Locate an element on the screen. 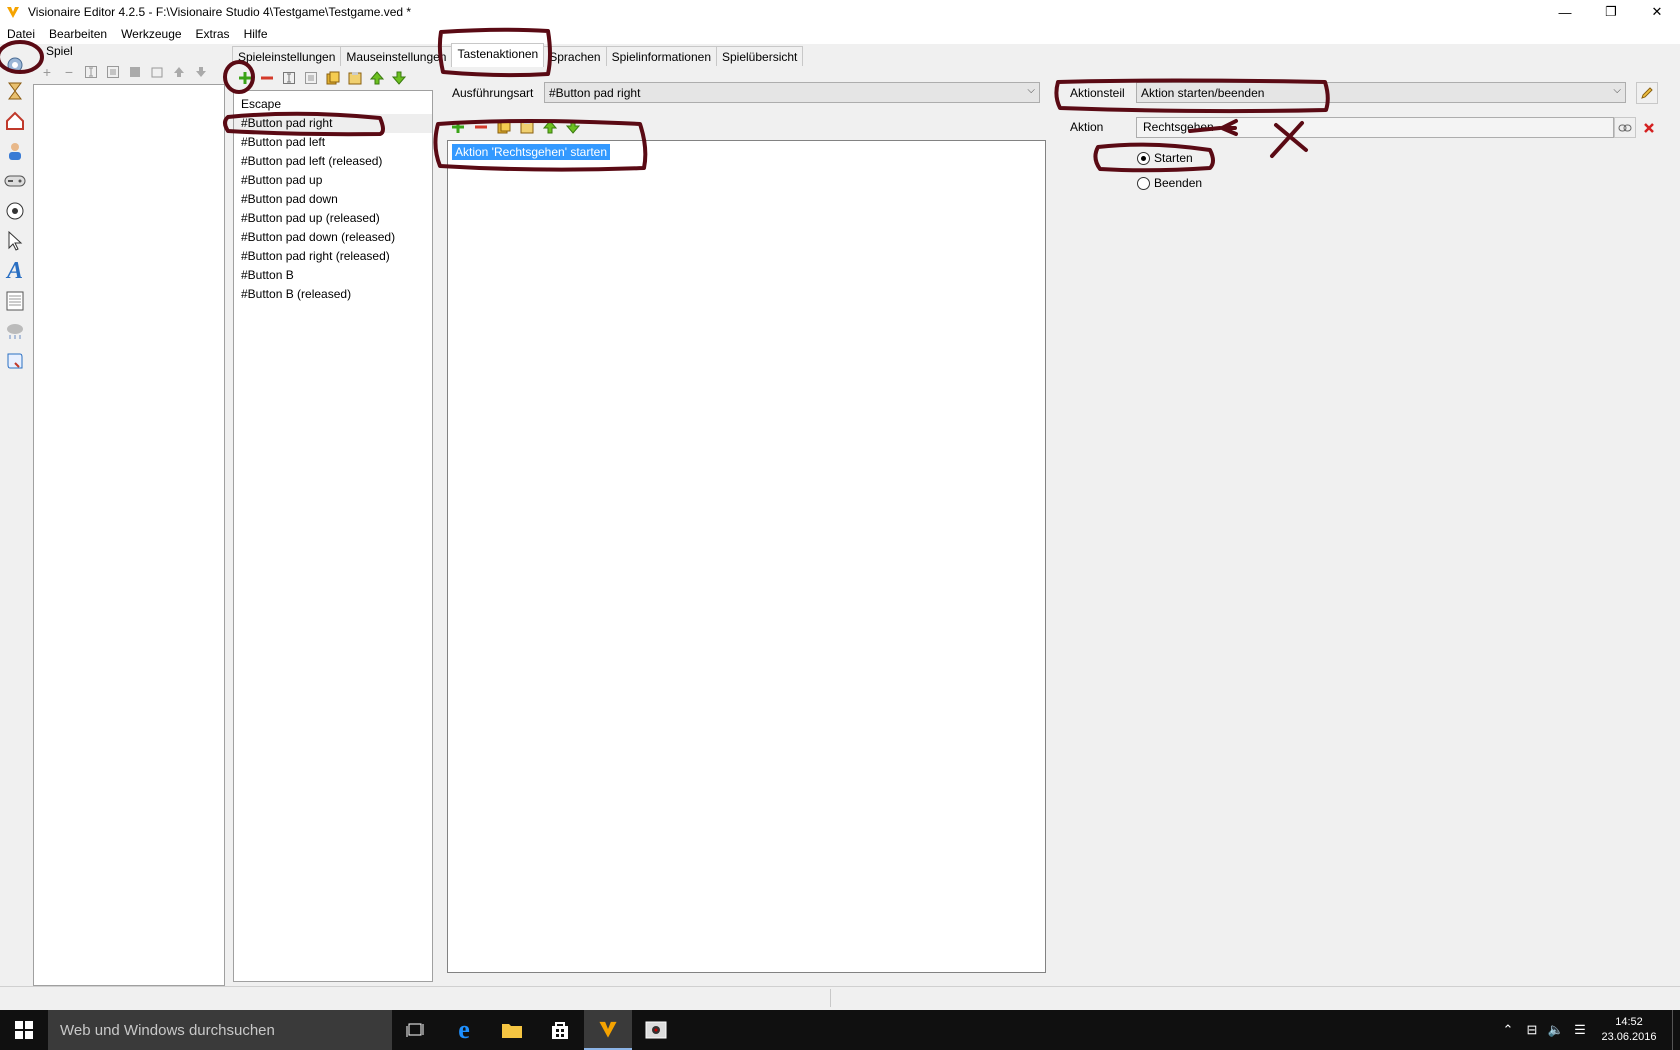  volume-icon: 🔈 is located at coordinates (1556, 1030).